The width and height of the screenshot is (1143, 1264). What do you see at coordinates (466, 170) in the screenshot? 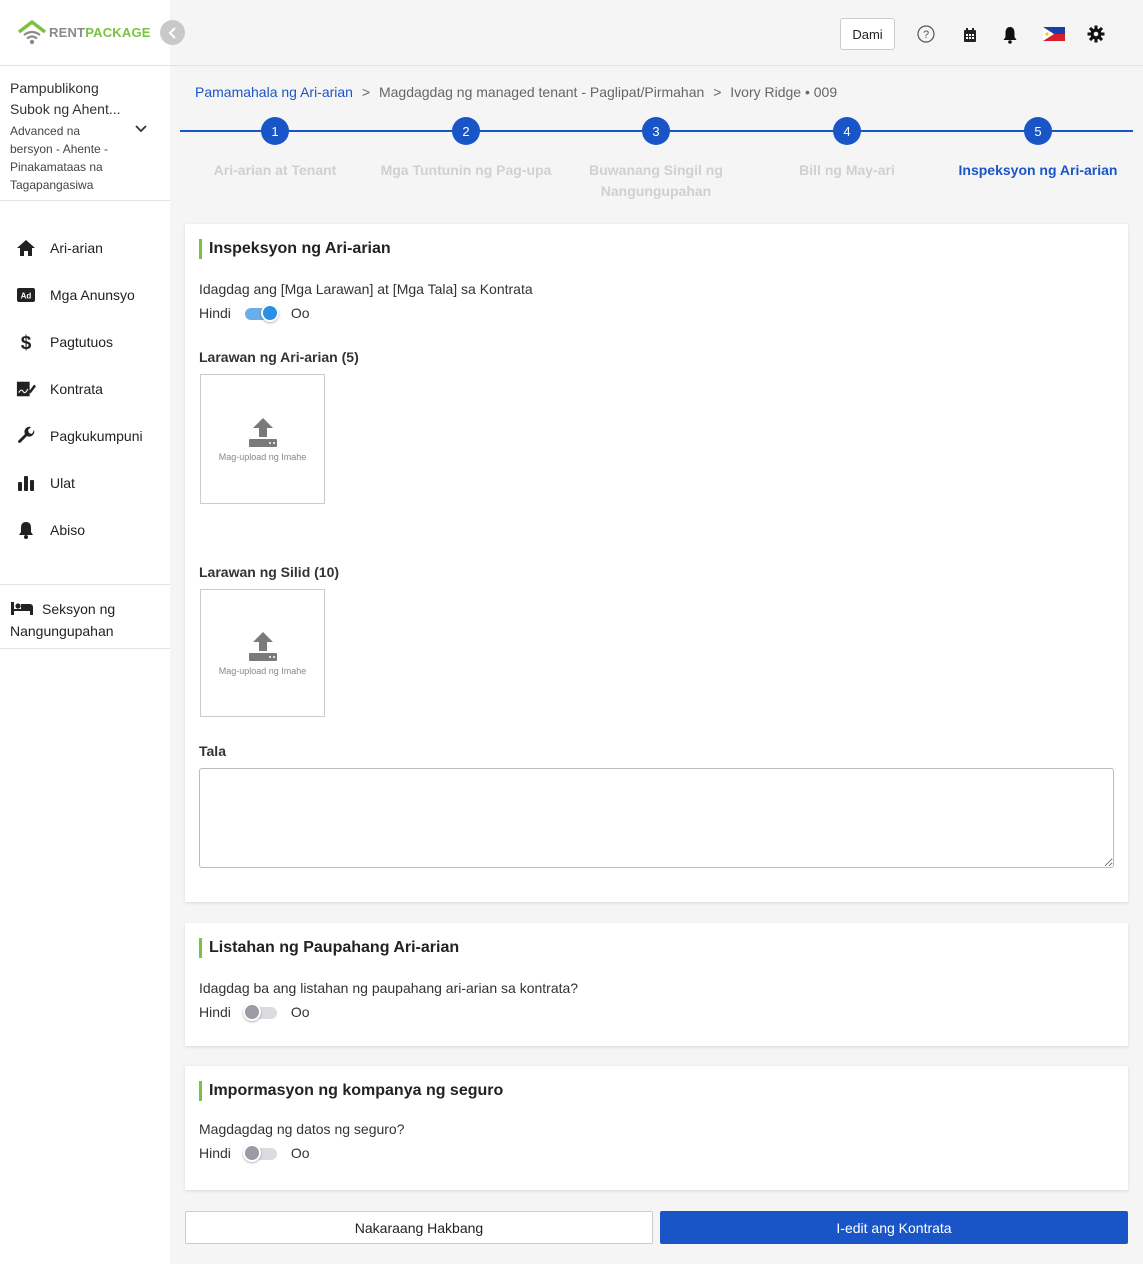
I see `step-label: Mga Tuntunin ng Pag-upa` at bounding box center [466, 170].